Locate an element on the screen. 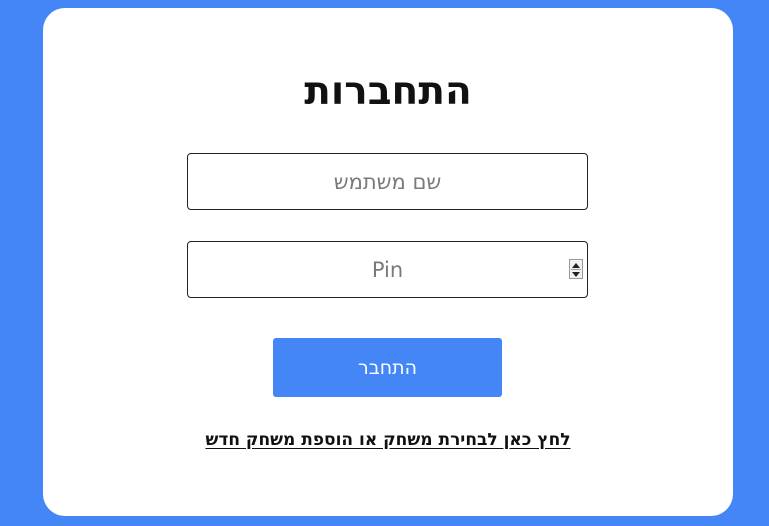  choose-game-link: לחץ כאן לבחירת משחק או הוספת משחק חדש is located at coordinates (388, 440).